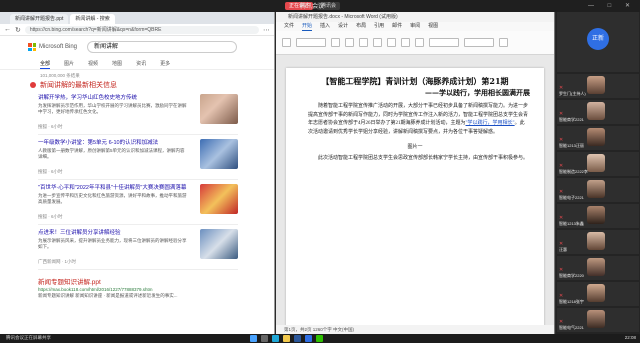 The width and height of the screenshot is (640, 343). I want to click on participant-tile: ✕ 智能商学2220, so click(598, 268).